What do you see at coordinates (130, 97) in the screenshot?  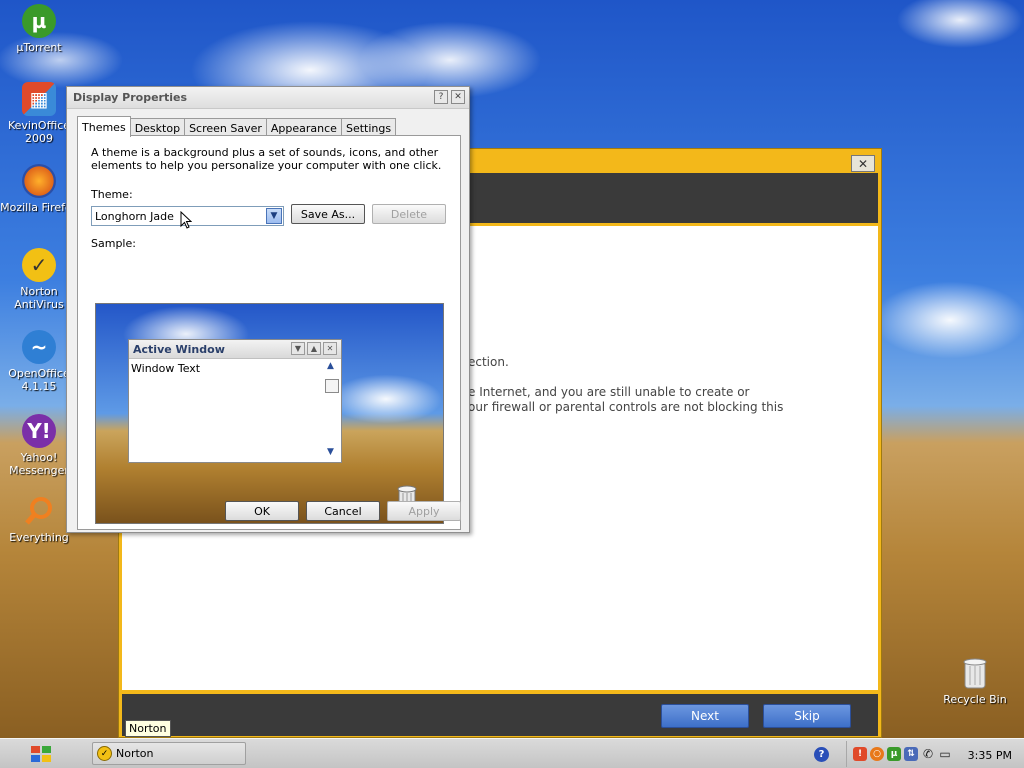 I see `dialog-title: Display Properties` at bounding box center [130, 97].